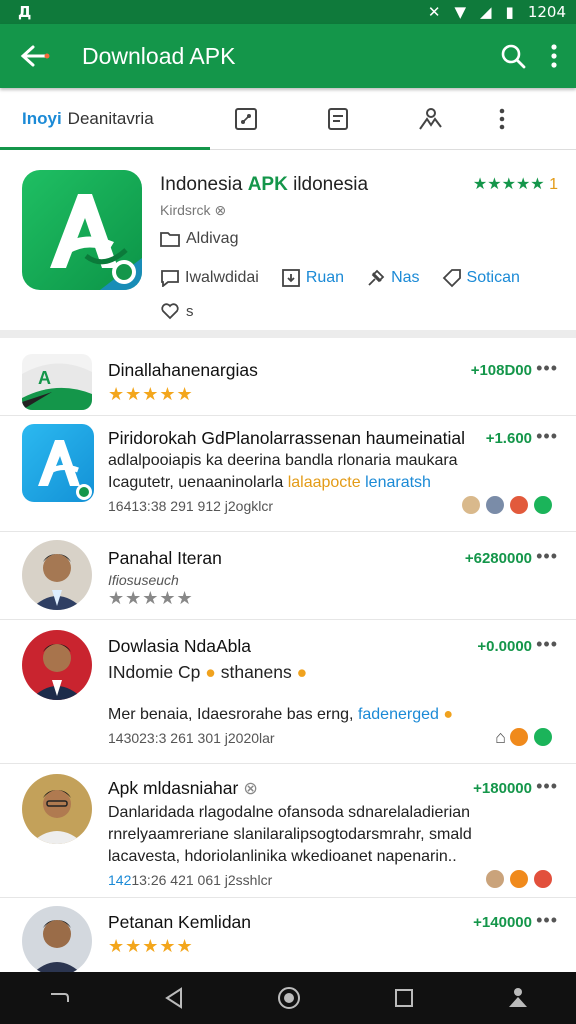 The image size is (576, 1024). What do you see at coordinates (486, 12) in the screenshot?
I see `signal-icon: ◢` at bounding box center [486, 12].